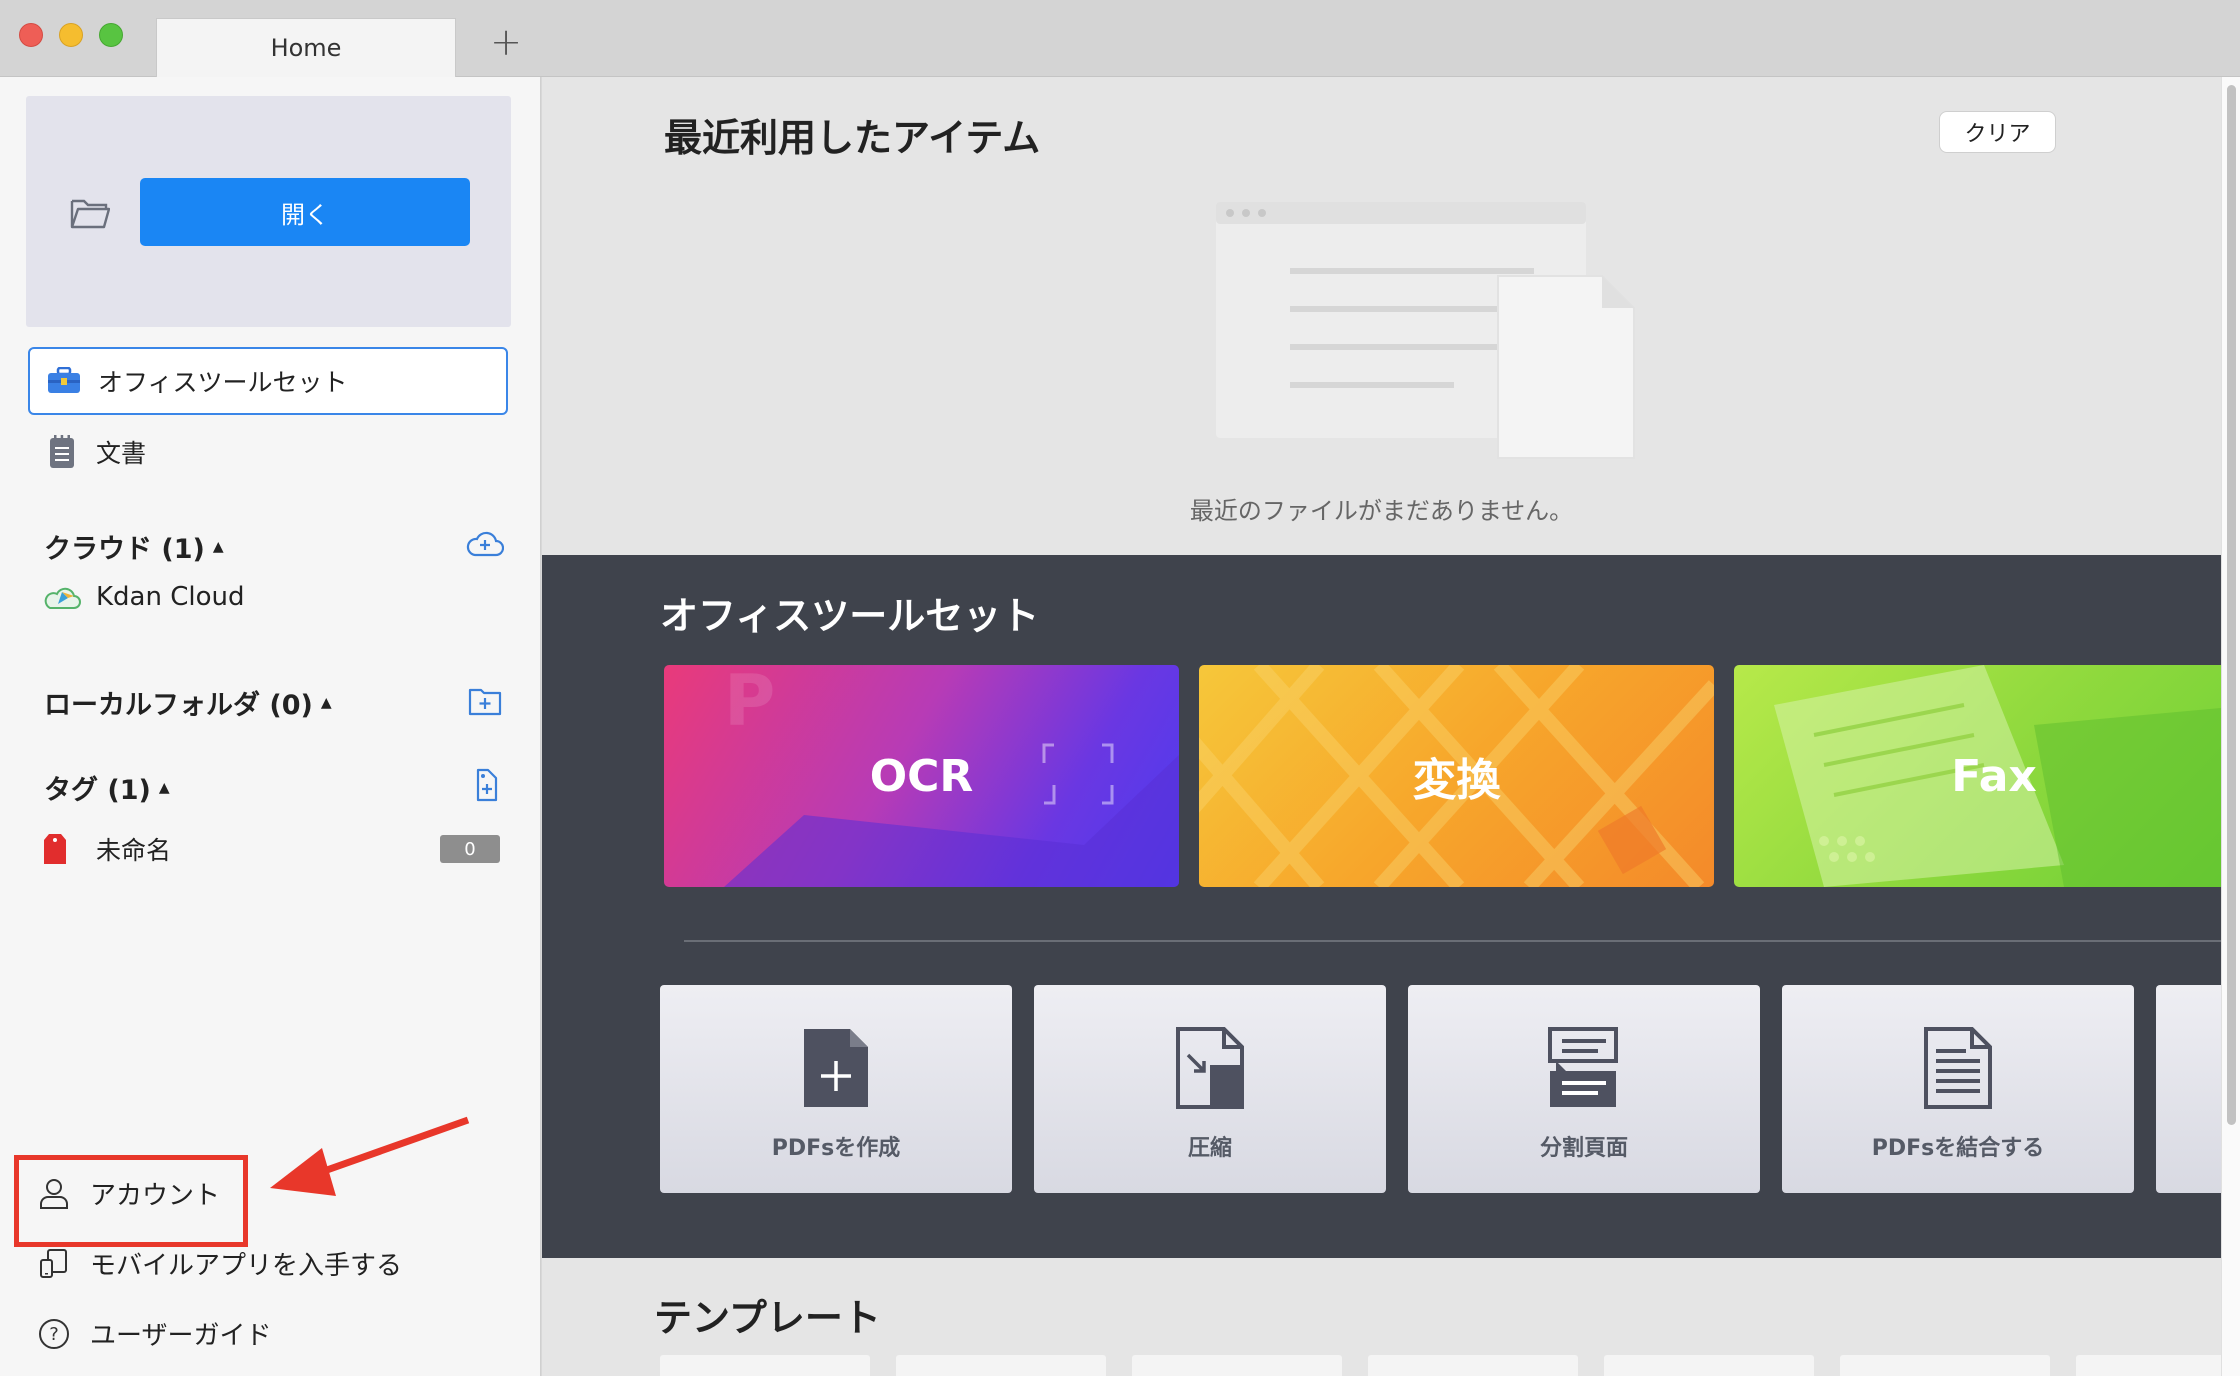 Image resolution: width=2240 pixels, height=1376 pixels. I want to click on more-tool-card, so click(2188, 1089).